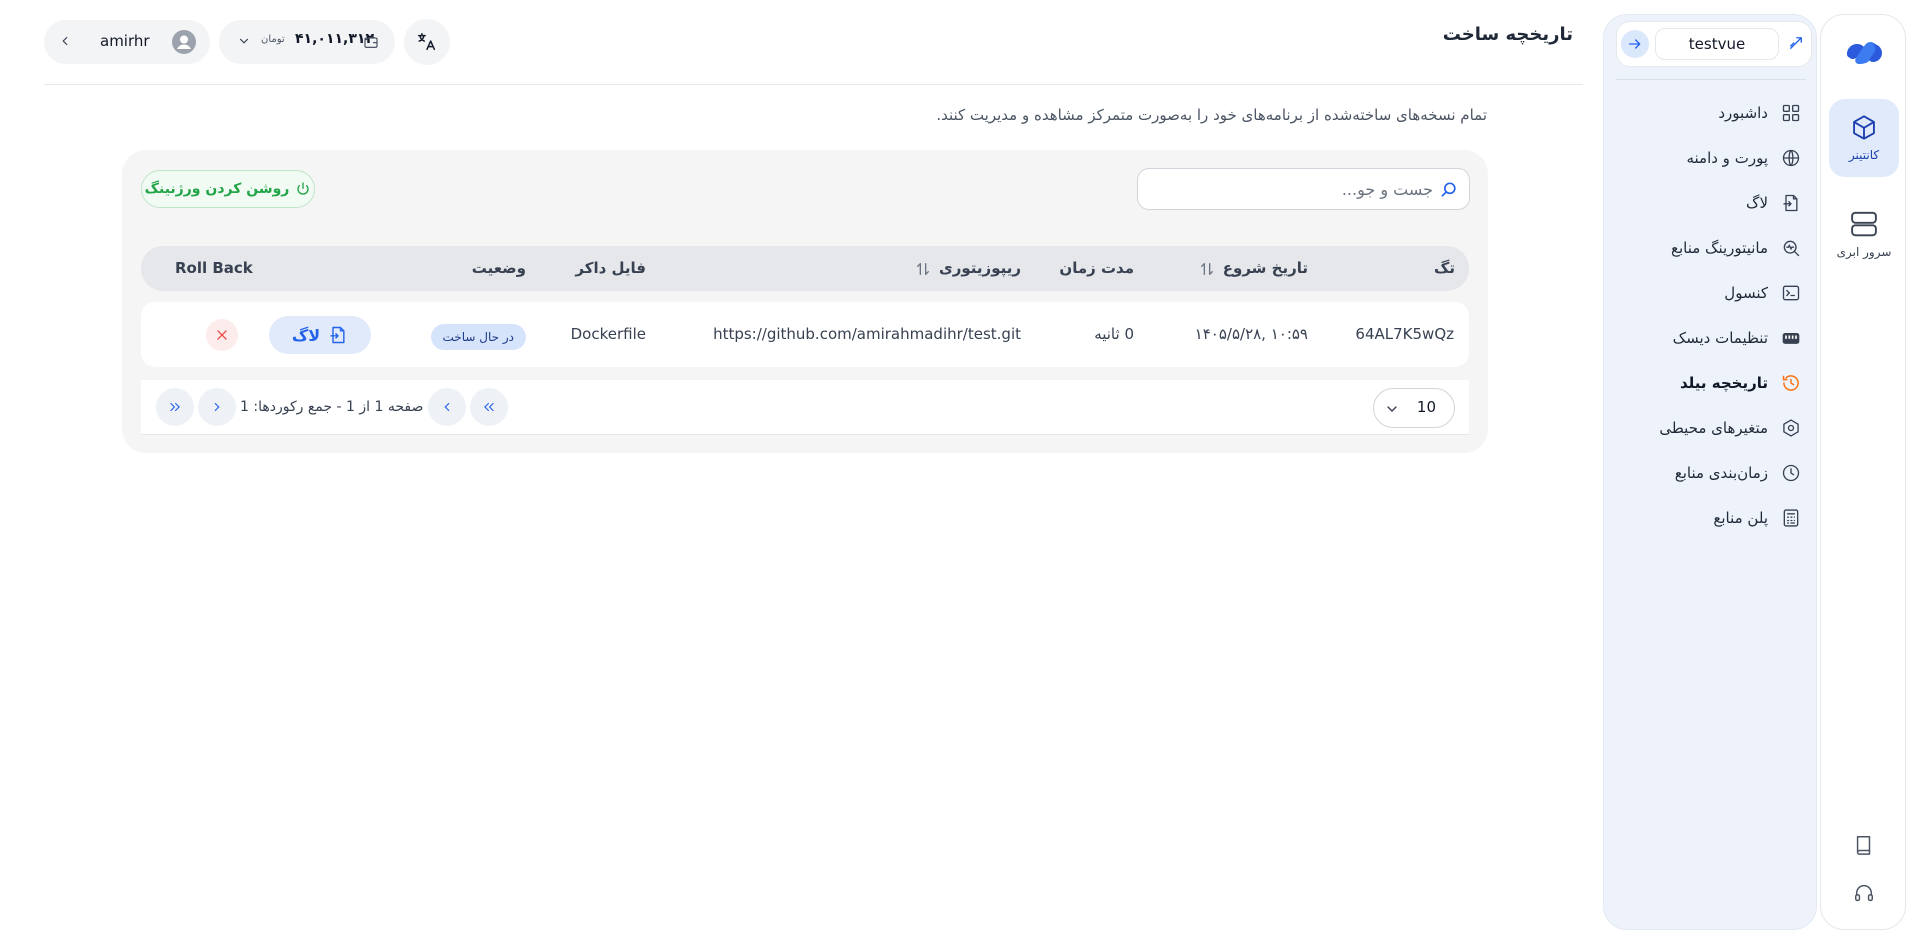 This screenshot has width=1919, height=941. What do you see at coordinates (1796, 43) in the screenshot?
I see `swap-icon` at bounding box center [1796, 43].